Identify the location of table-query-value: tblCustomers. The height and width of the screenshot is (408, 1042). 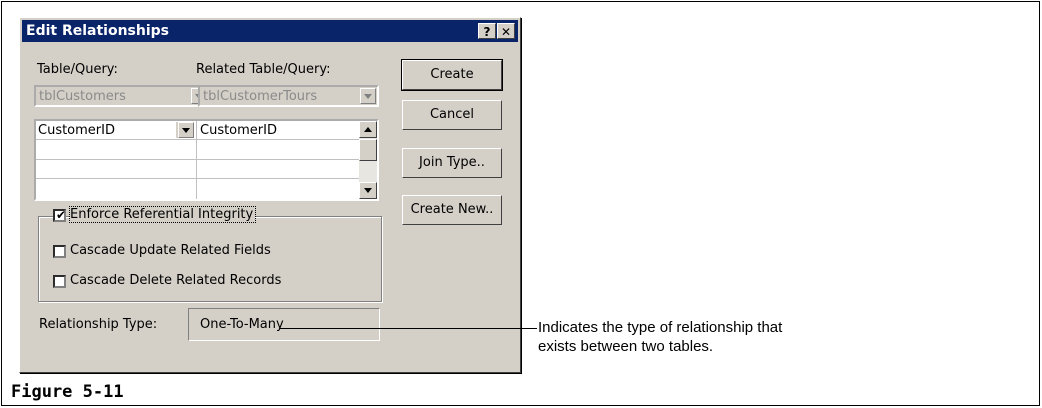
(82, 96).